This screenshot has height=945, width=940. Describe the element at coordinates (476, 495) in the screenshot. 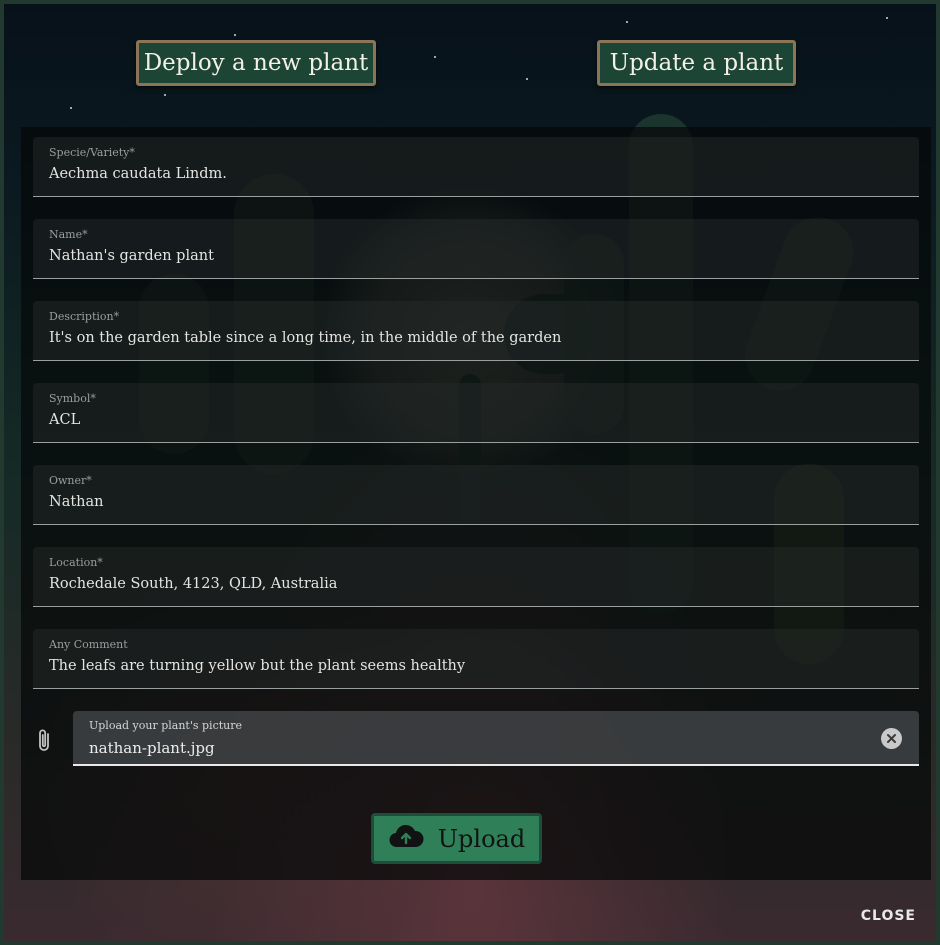

I see `owner-field: Owner* Nathan` at that location.